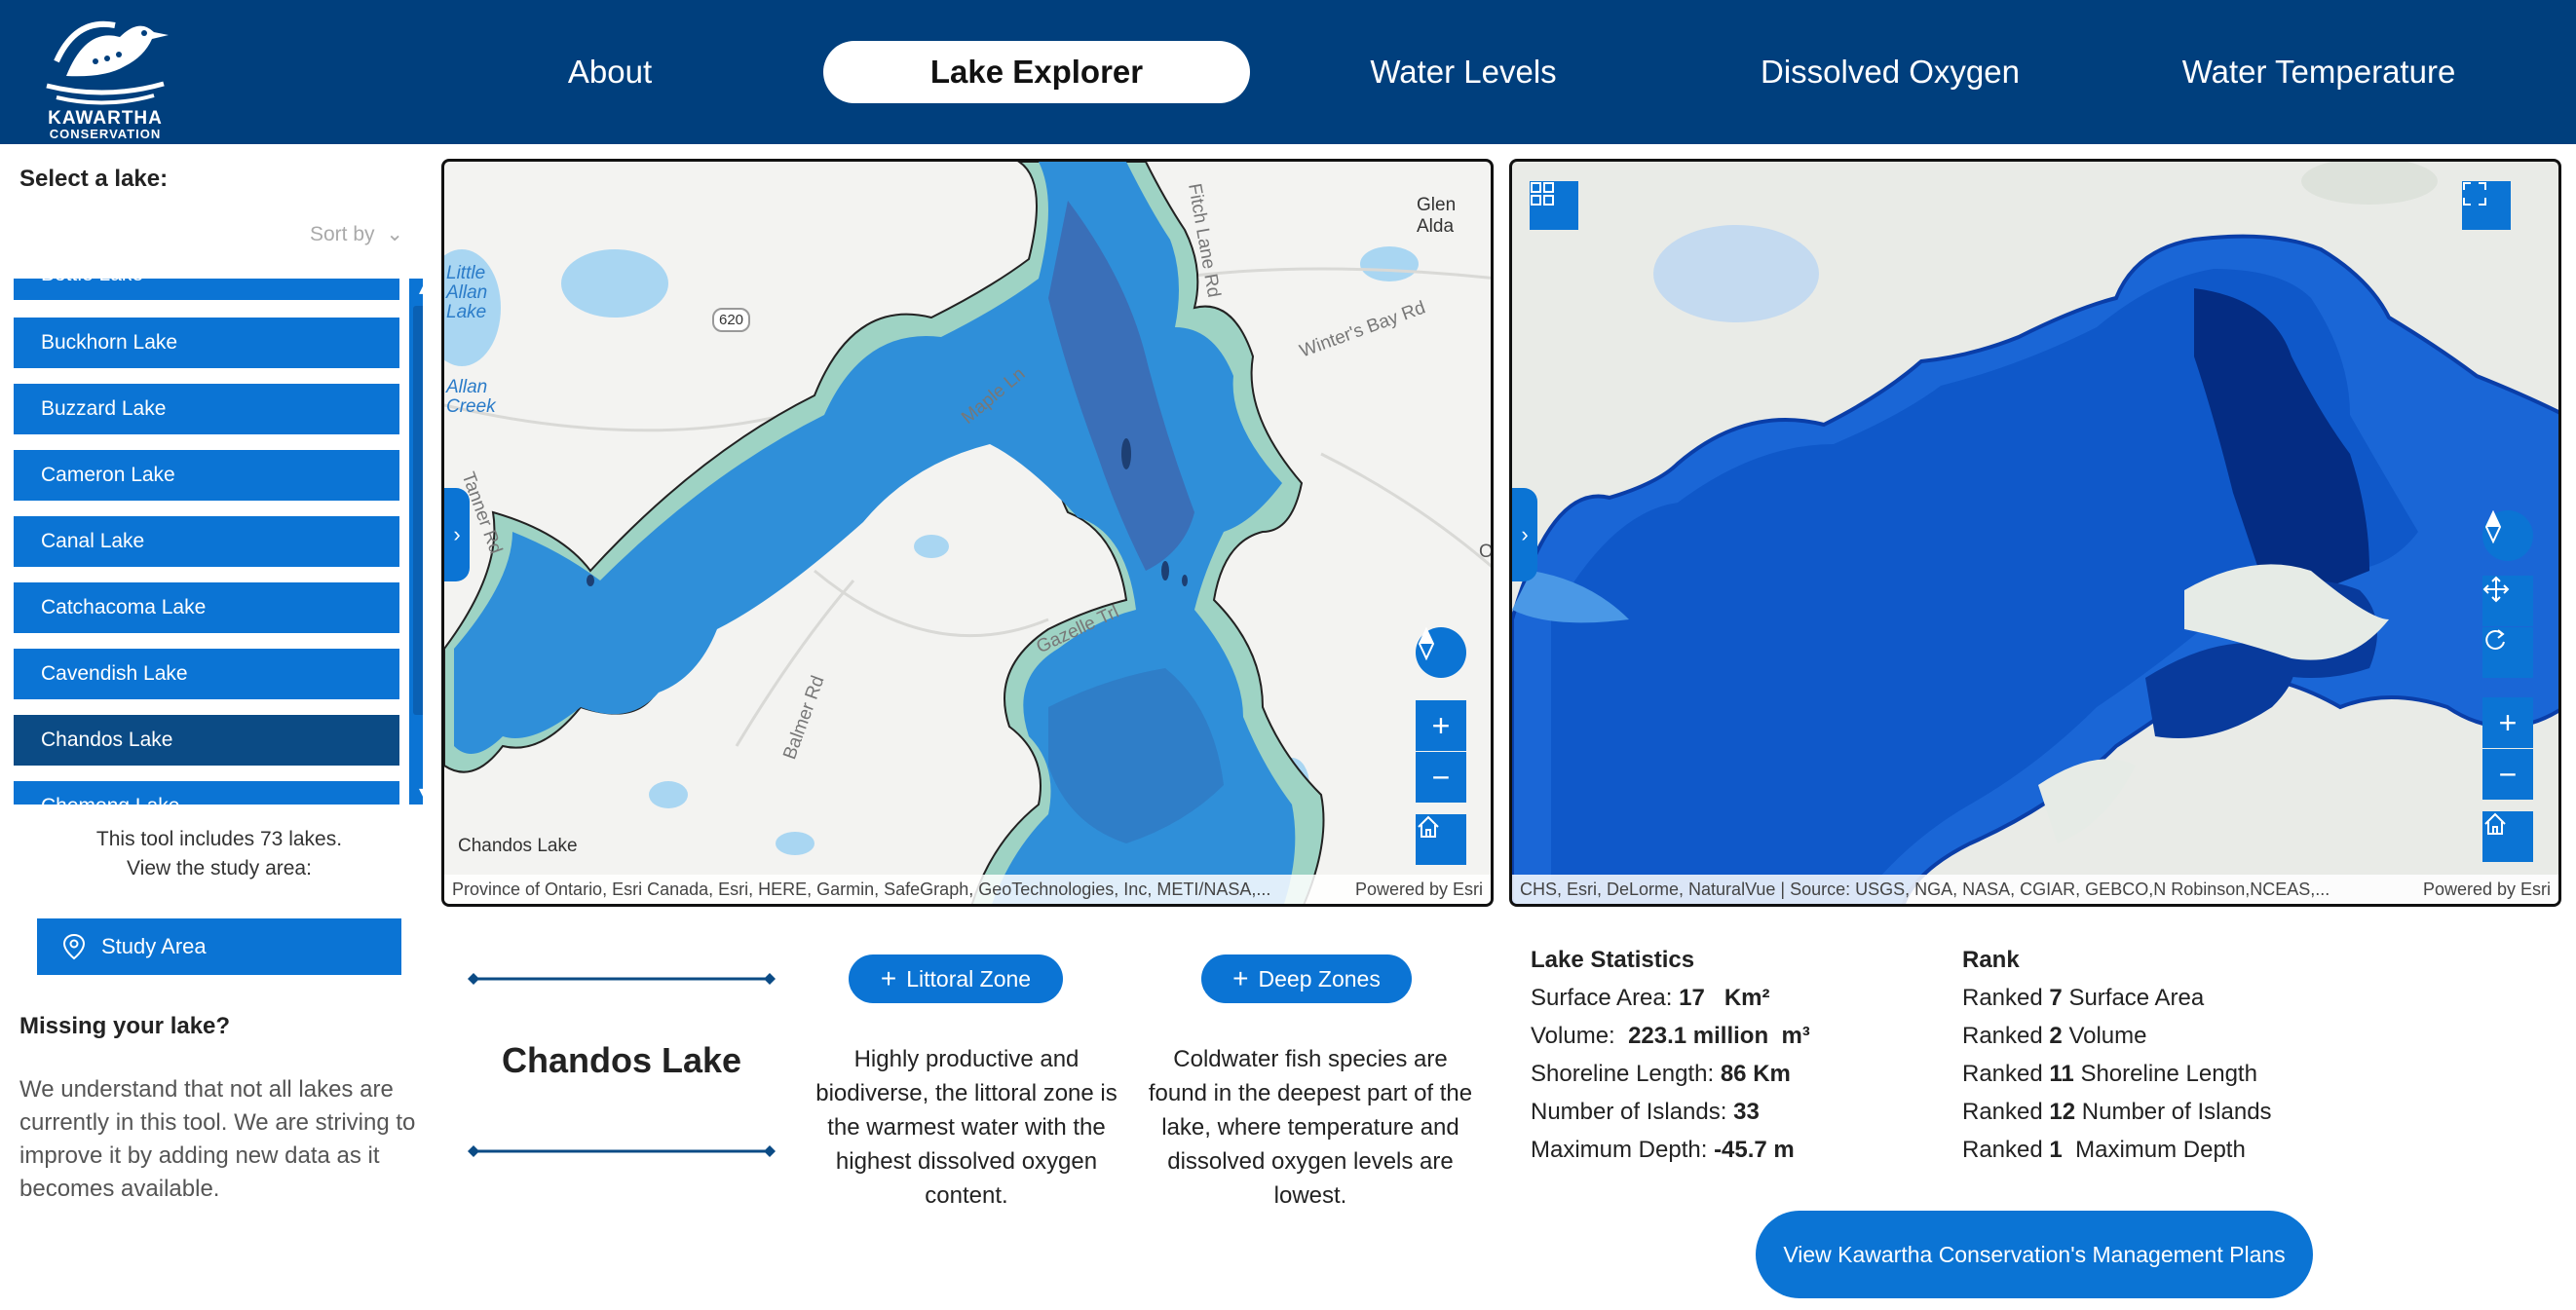 The width and height of the screenshot is (2576, 1310). Describe the element at coordinates (2474, 194) in the screenshot. I see `fullscreen-icon` at that location.